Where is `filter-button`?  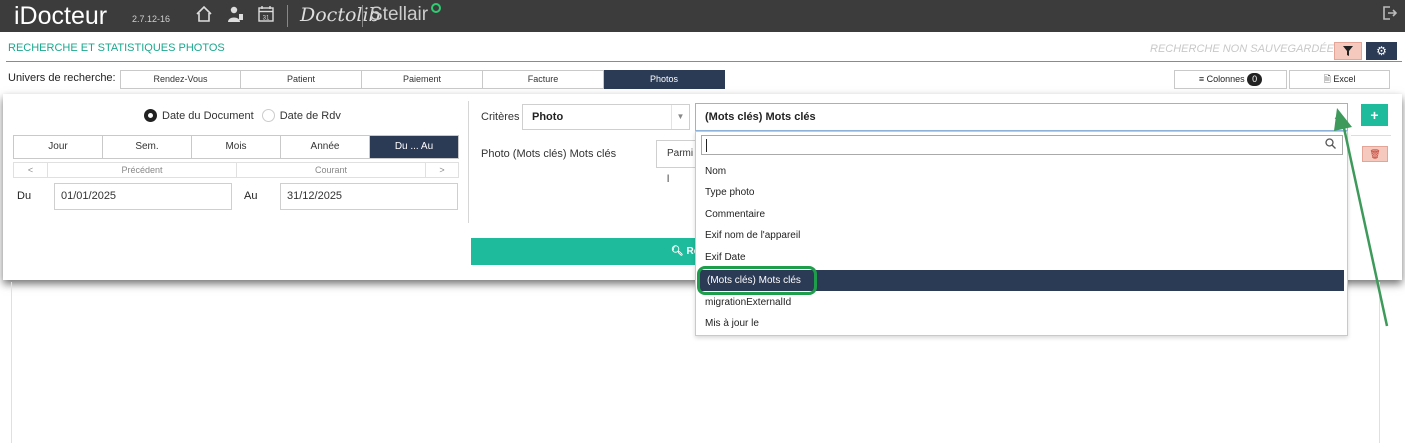
filter-button is located at coordinates (1348, 51).